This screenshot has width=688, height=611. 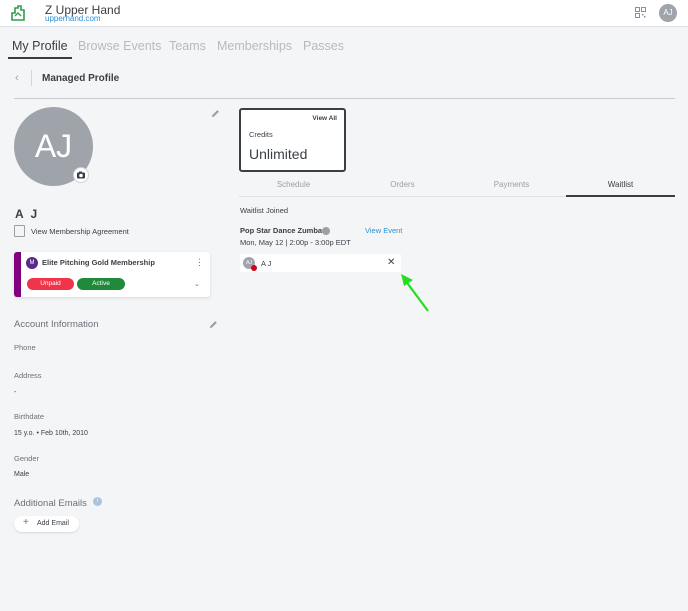 I want to click on credits-card: View All Credits Unlimited, so click(x=292, y=140).